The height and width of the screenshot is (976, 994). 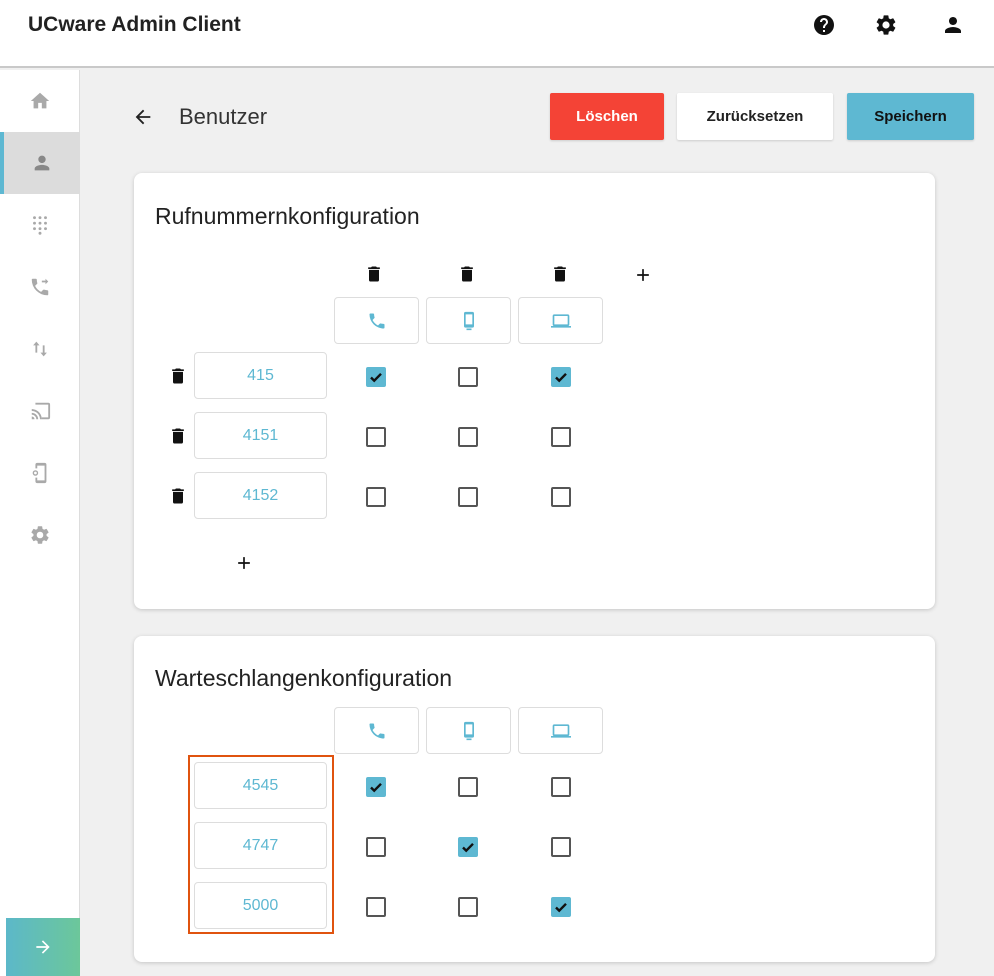 What do you see at coordinates (260, 905) in the screenshot?
I see `queue-number-field: 5000` at bounding box center [260, 905].